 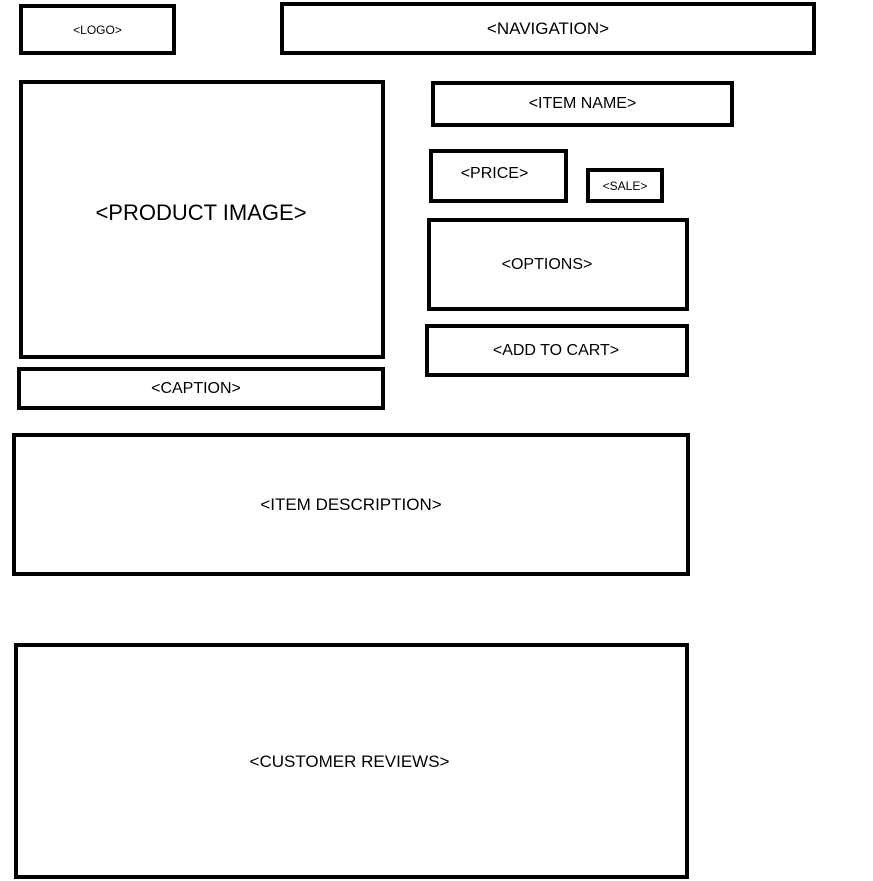 I want to click on logo-placeholder: <LOGO>, so click(x=97, y=29).